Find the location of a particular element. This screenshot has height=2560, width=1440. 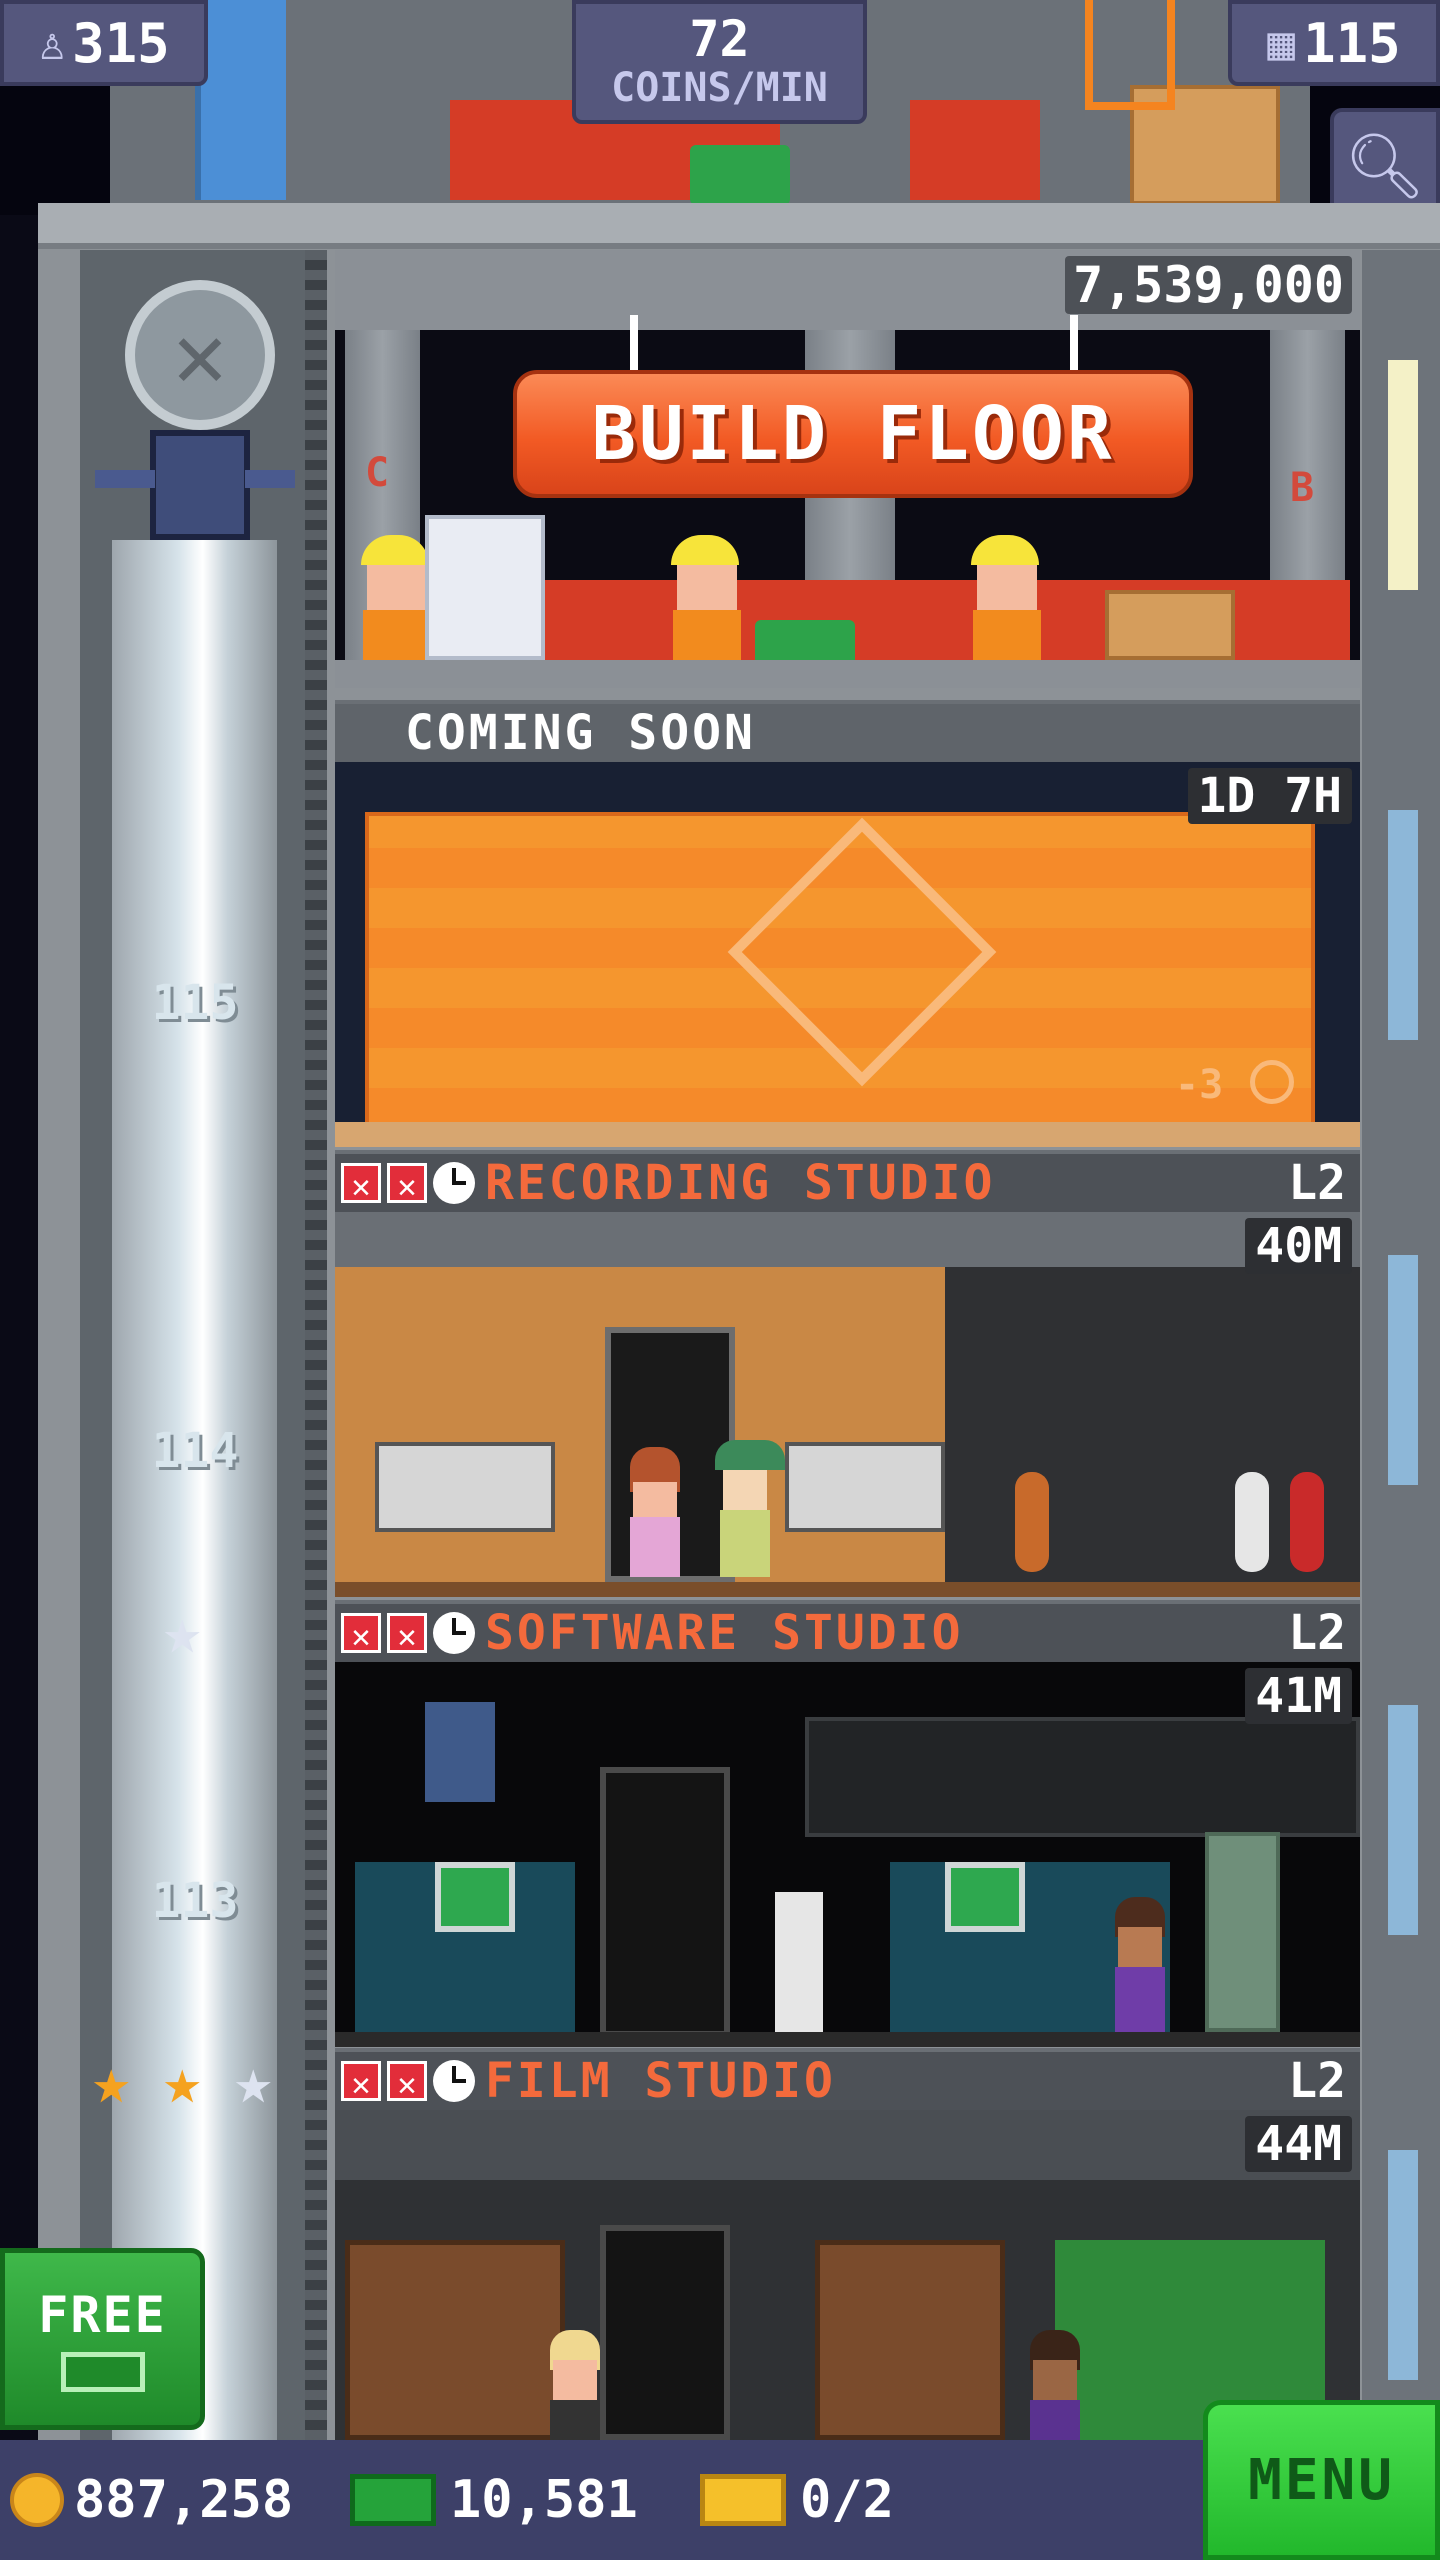

menu-button-label: MENU is located at coordinates (1321, 2480).